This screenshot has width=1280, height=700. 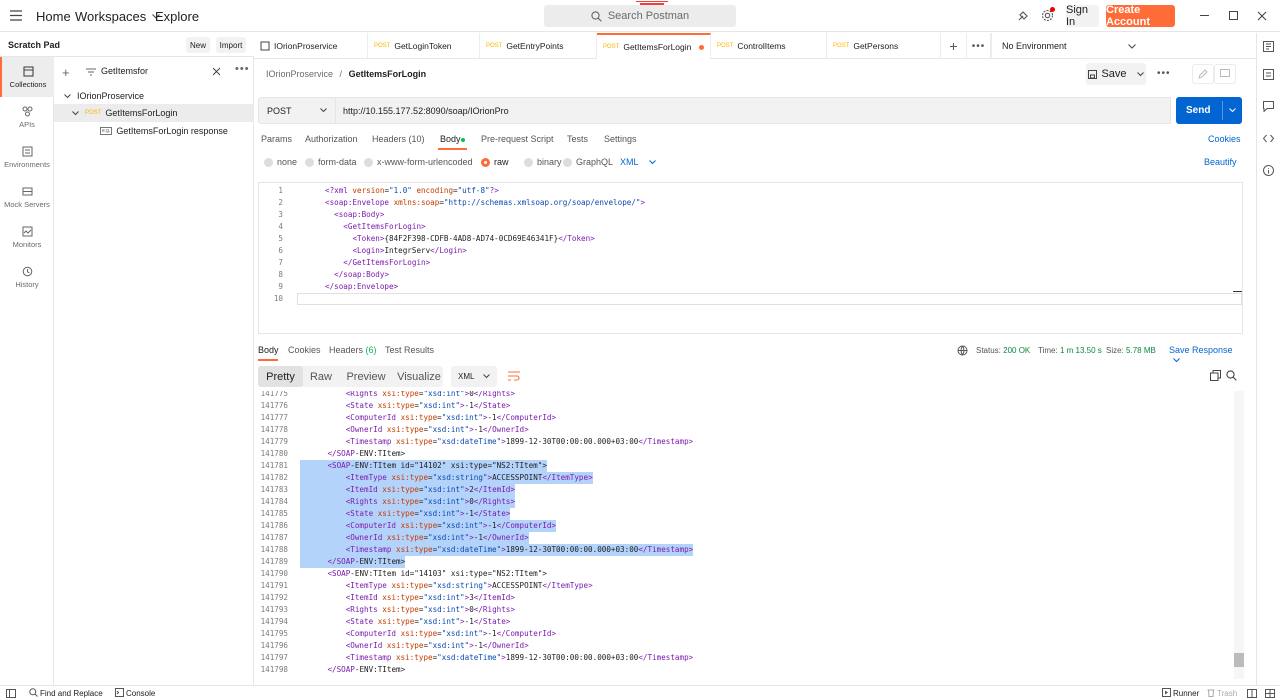 What do you see at coordinates (297, 110) in the screenshot?
I see `method-select: POST` at bounding box center [297, 110].